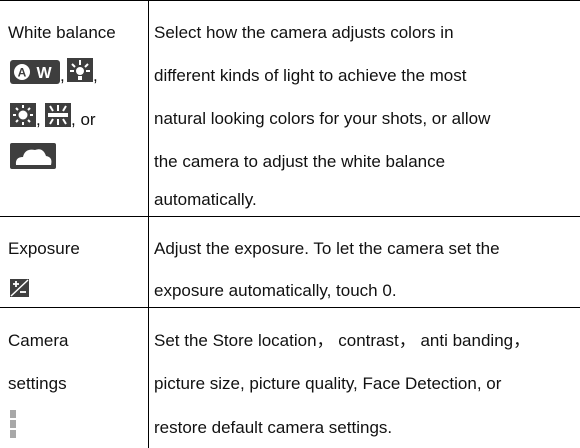  Describe the element at coordinates (44, 248) in the screenshot. I see `row-label-exposure: Exposure` at that location.